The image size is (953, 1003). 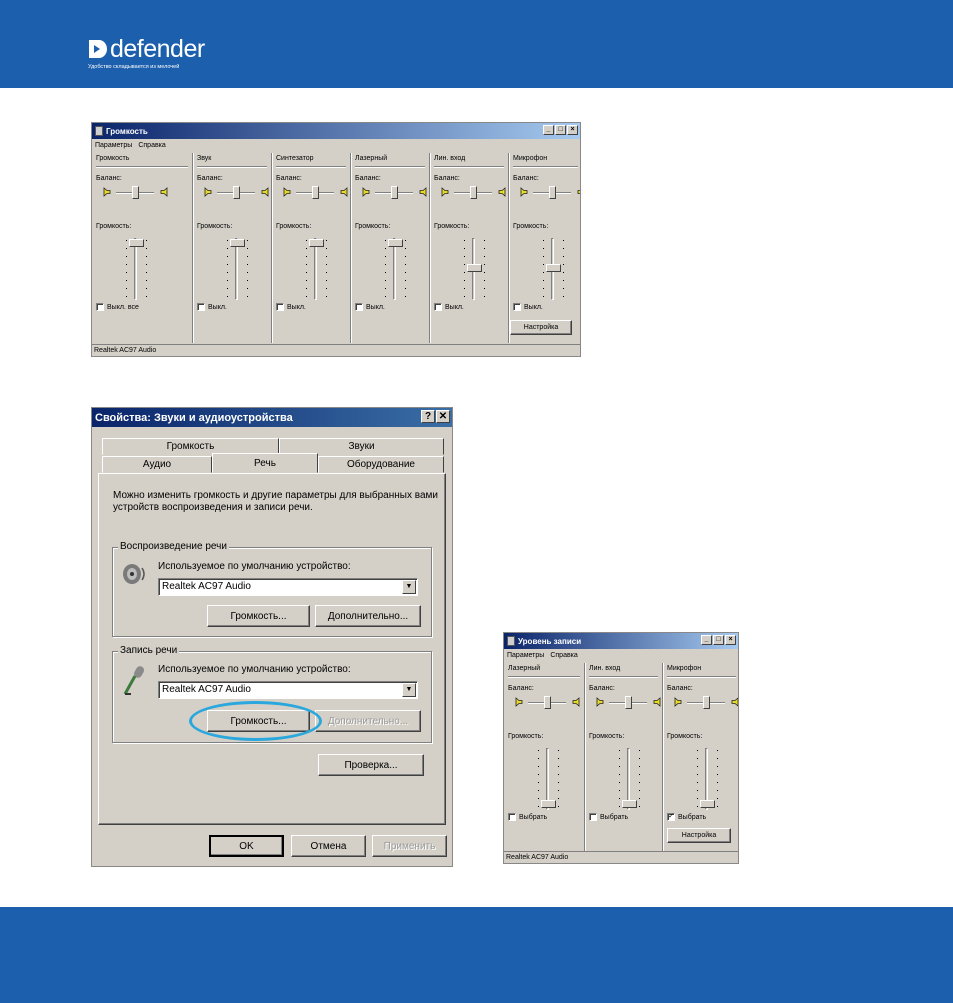 What do you see at coordinates (98, 49) in the screenshot?
I see `logo-mark-icon` at bounding box center [98, 49].